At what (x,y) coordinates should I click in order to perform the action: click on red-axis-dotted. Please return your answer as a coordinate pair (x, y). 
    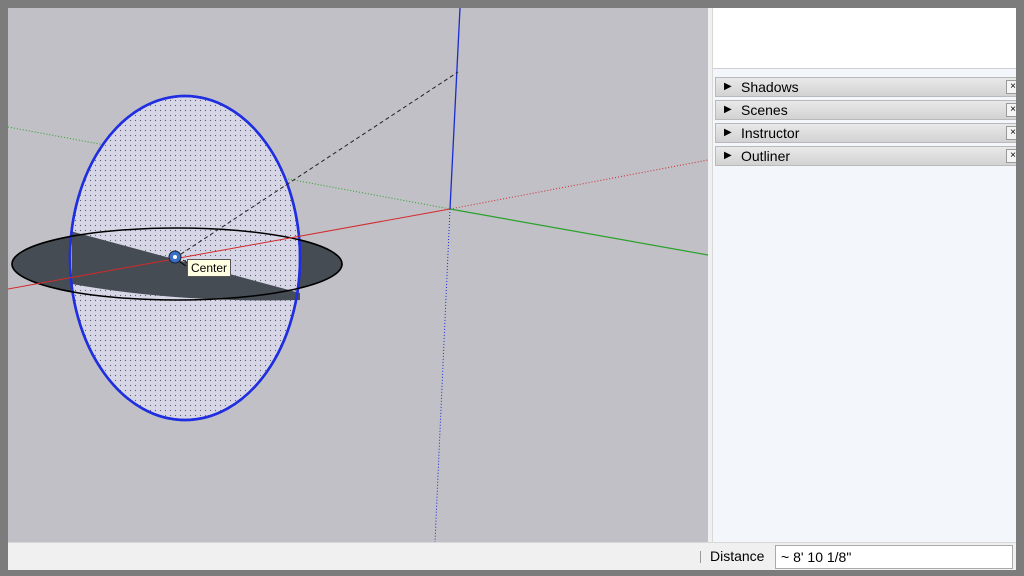
    Looking at the image, I should click on (578, 184).